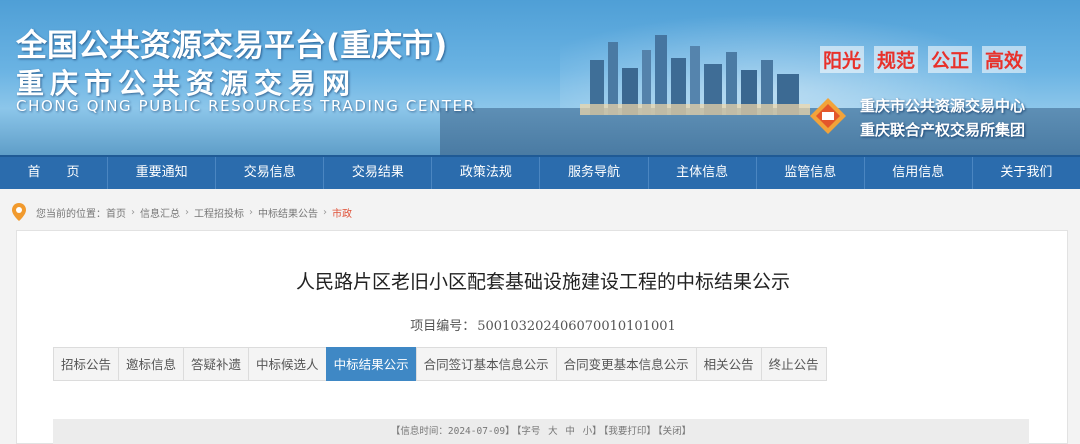  Describe the element at coordinates (54, 173) in the screenshot. I see `nav-home: 首 页` at that location.